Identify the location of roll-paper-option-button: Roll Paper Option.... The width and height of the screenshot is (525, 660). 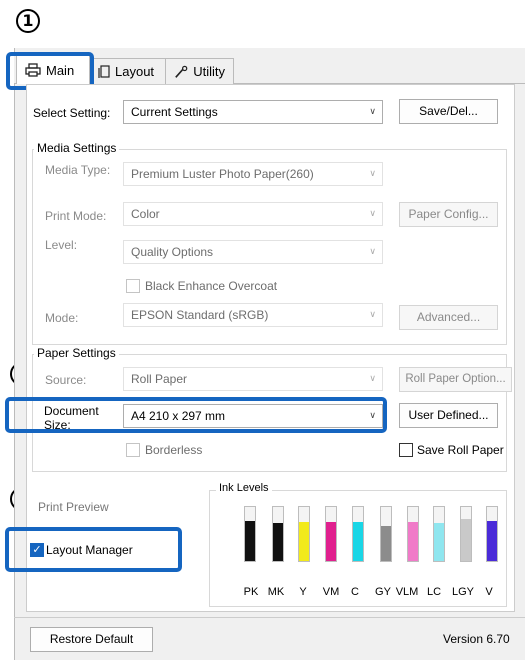
(455, 379).